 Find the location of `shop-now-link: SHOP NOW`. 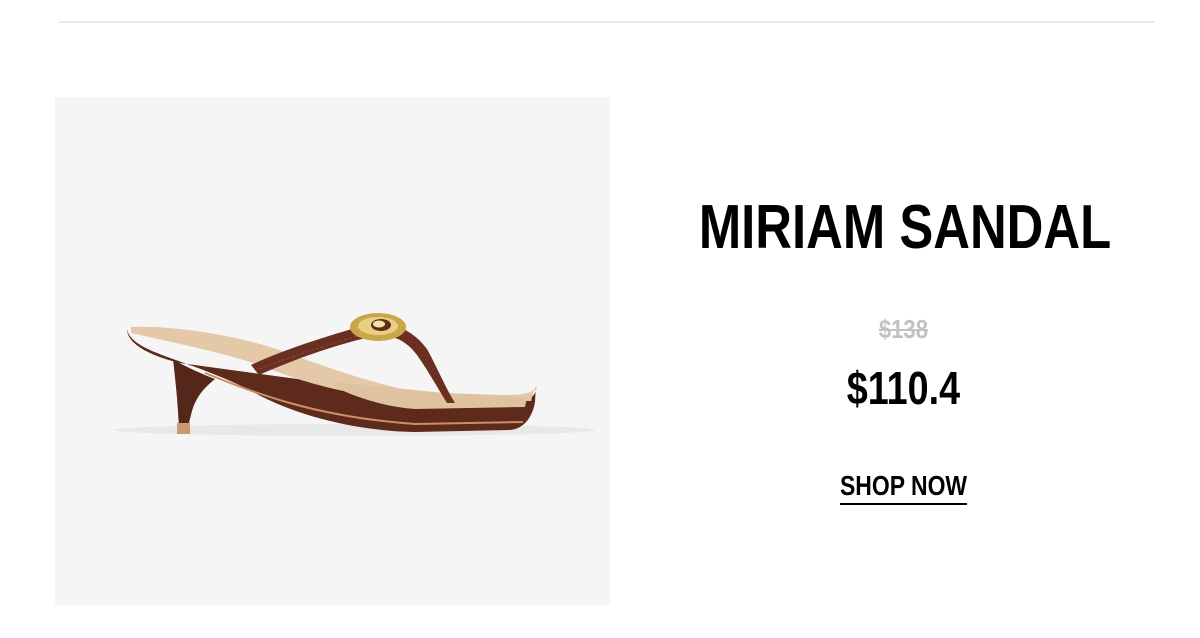

shop-now-link: SHOP NOW is located at coordinates (903, 487).